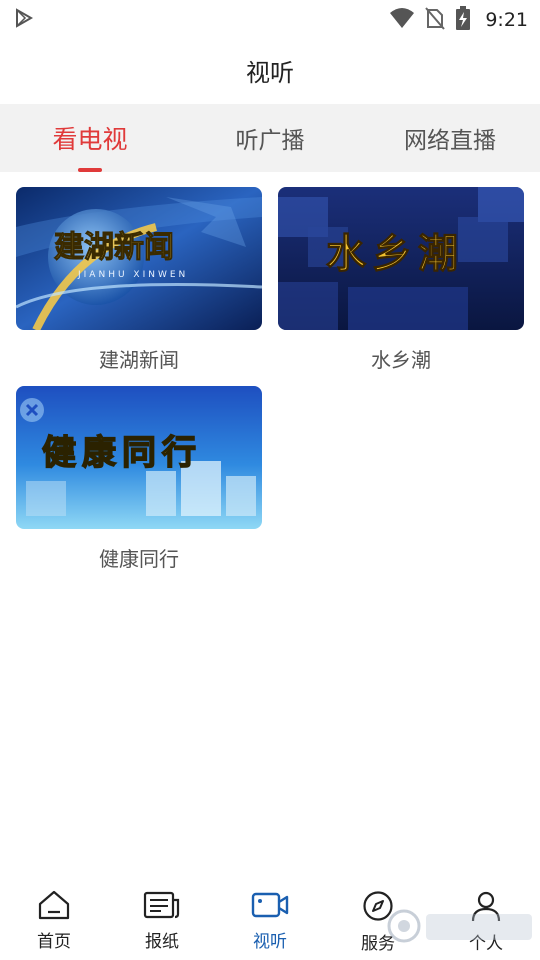  I want to click on tab-bar: 看电视 听广播 网络直播, so click(270, 138).